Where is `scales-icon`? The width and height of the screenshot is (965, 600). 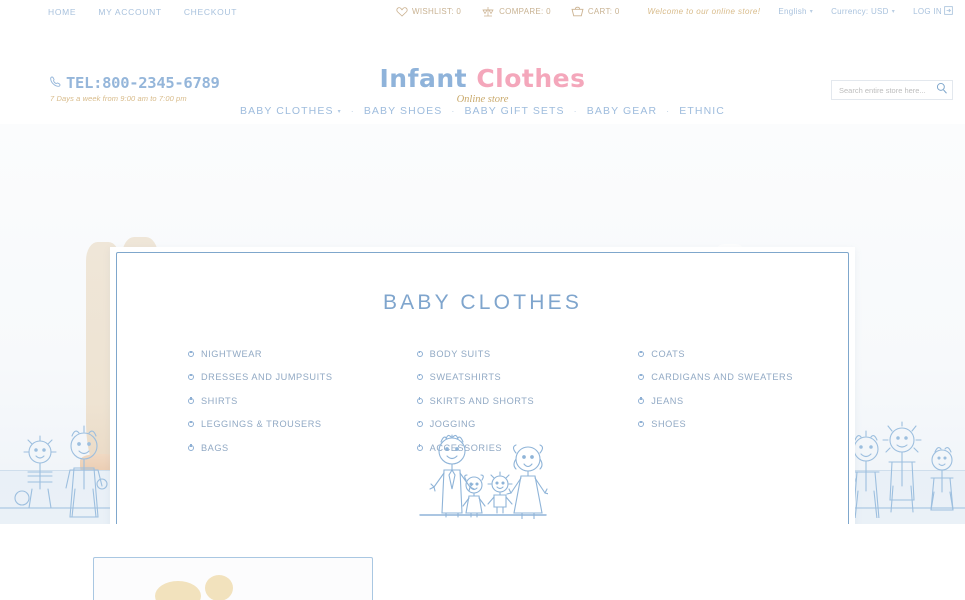 scales-icon is located at coordinates (488, 11).